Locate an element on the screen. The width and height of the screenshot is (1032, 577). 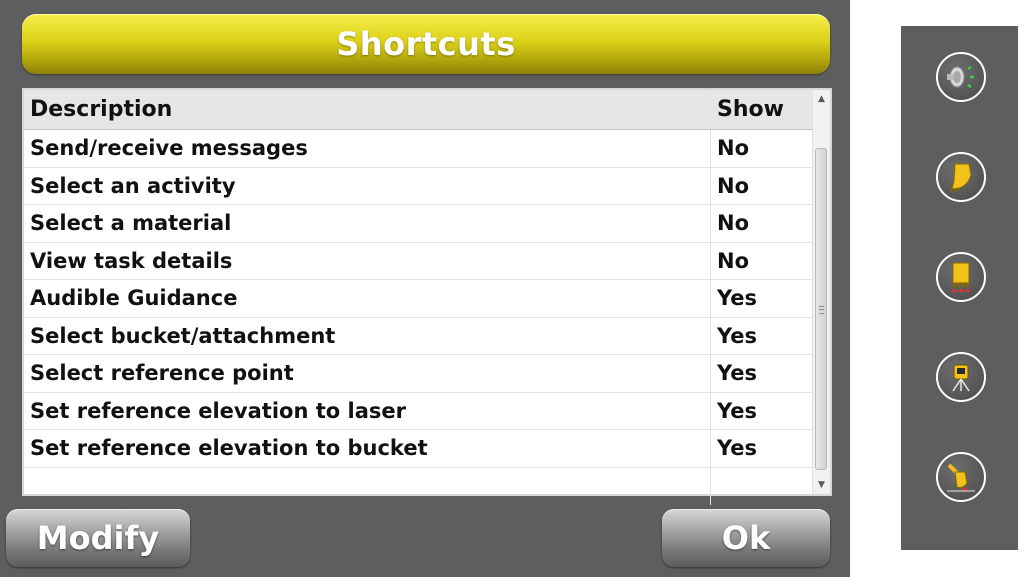
scroll-thumb is located at coordinates (821, 309).